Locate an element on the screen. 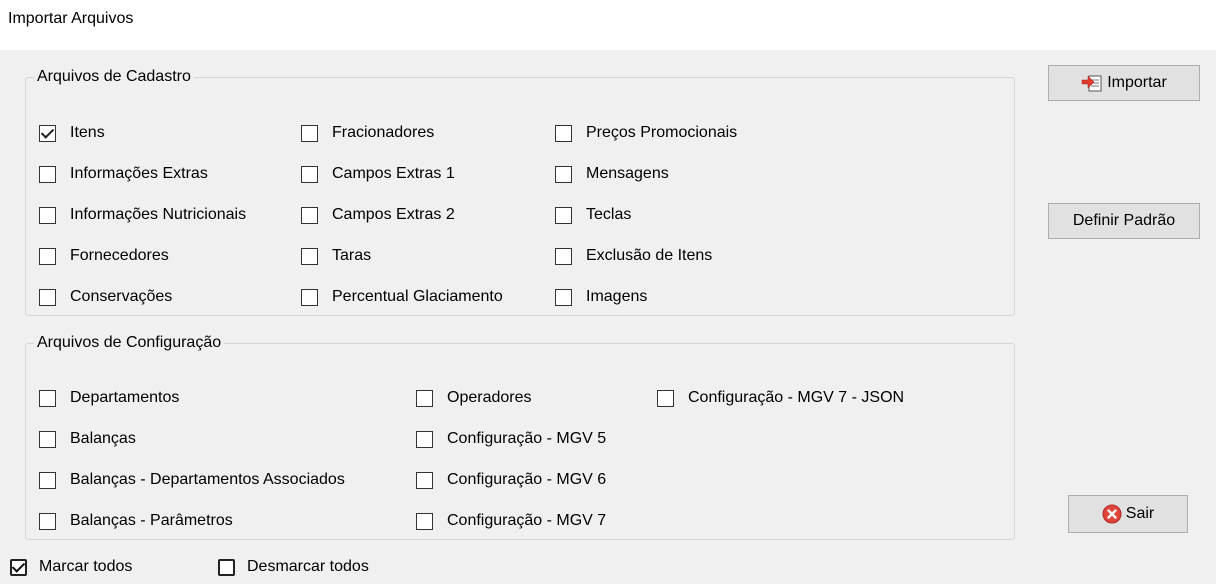  definir-padrao-label: Definir Padrão is located at coordinates (1124, 220).